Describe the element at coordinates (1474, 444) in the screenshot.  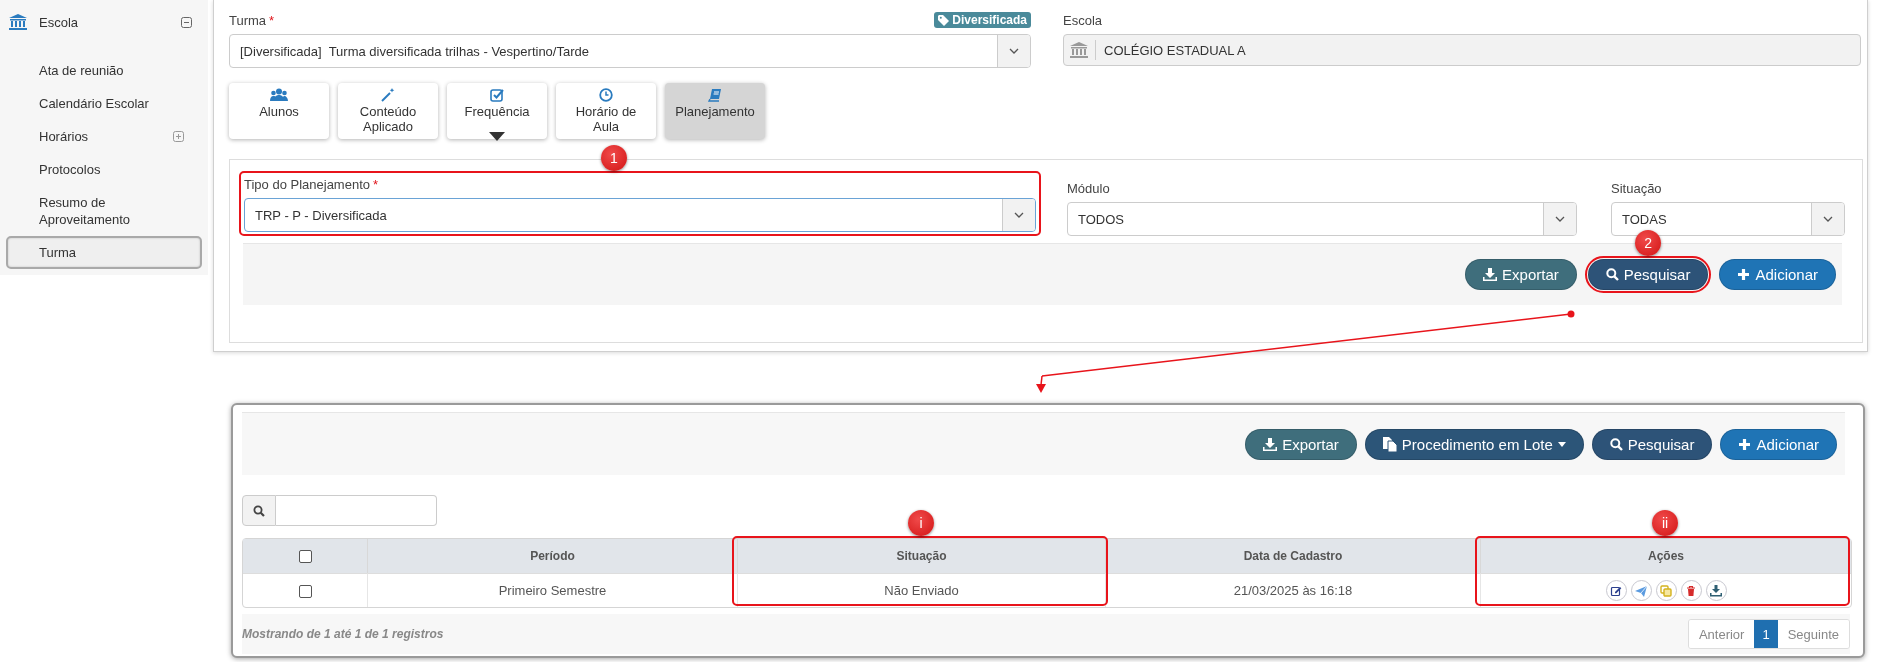
I see `batch-procedure-button: Procedimento em Lote` at that location.